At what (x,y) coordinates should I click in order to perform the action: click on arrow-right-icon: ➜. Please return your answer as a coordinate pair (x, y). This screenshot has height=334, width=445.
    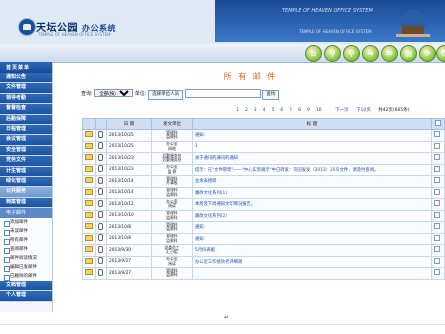
    Looking at the image, I should click on (370, 53).